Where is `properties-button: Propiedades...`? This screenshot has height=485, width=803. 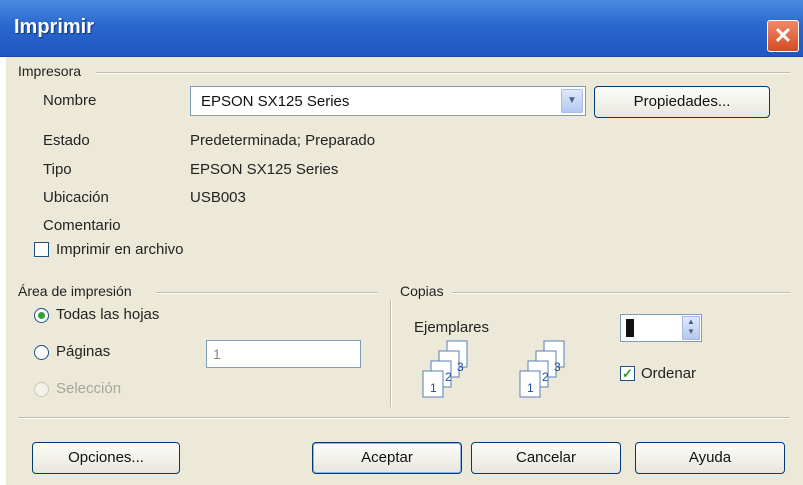 properties-button: Propiedades... is located at coordinates (682, 102).